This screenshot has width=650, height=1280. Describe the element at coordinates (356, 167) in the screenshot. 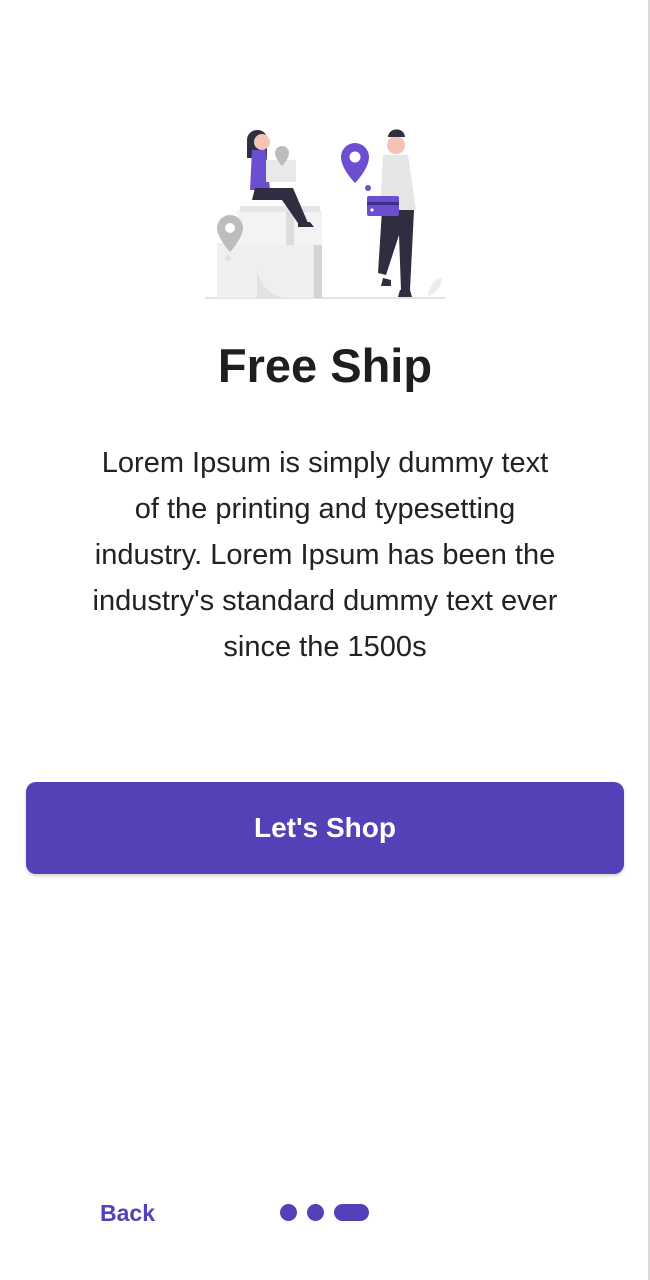

I see `location-pin-icon` at that location.